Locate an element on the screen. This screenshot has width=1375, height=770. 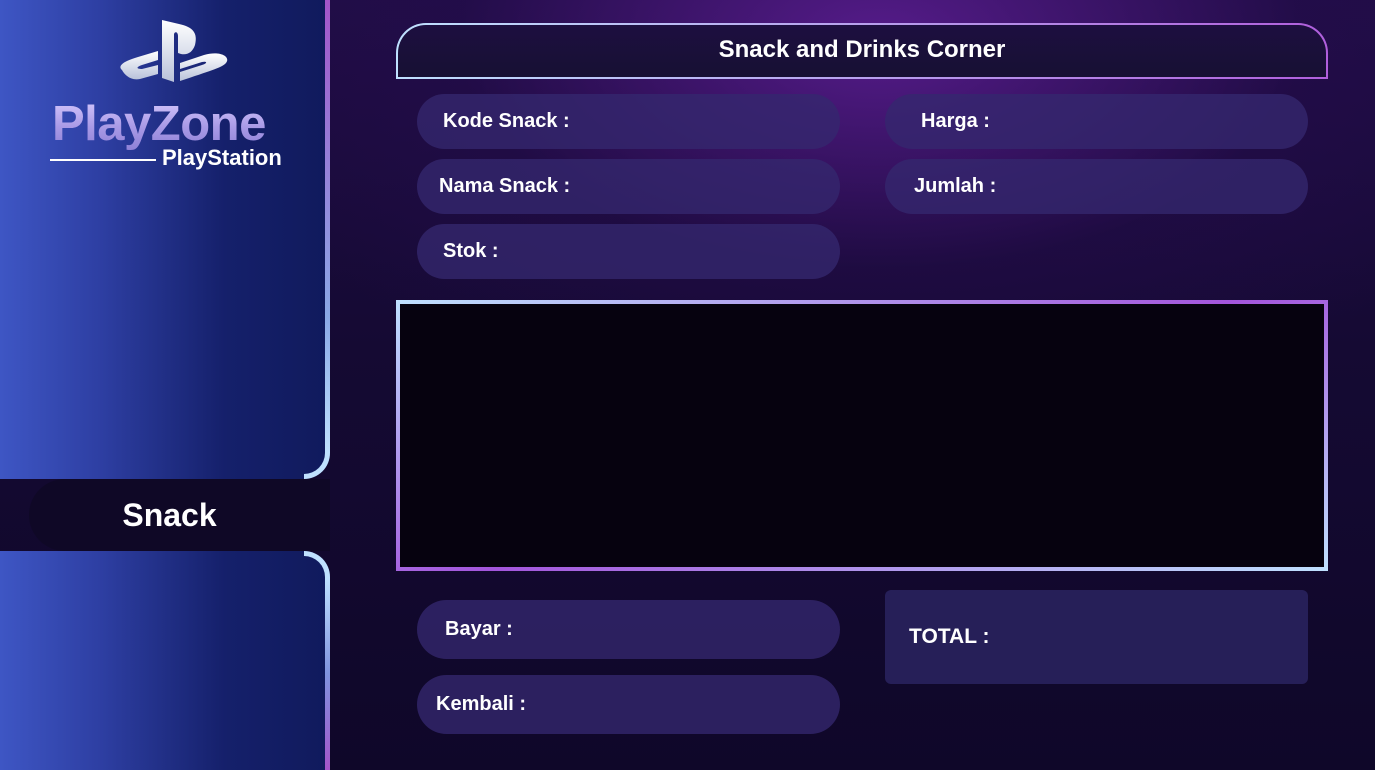
page-title: Snack and Drinks Corner is located at coordinates (862, 49).